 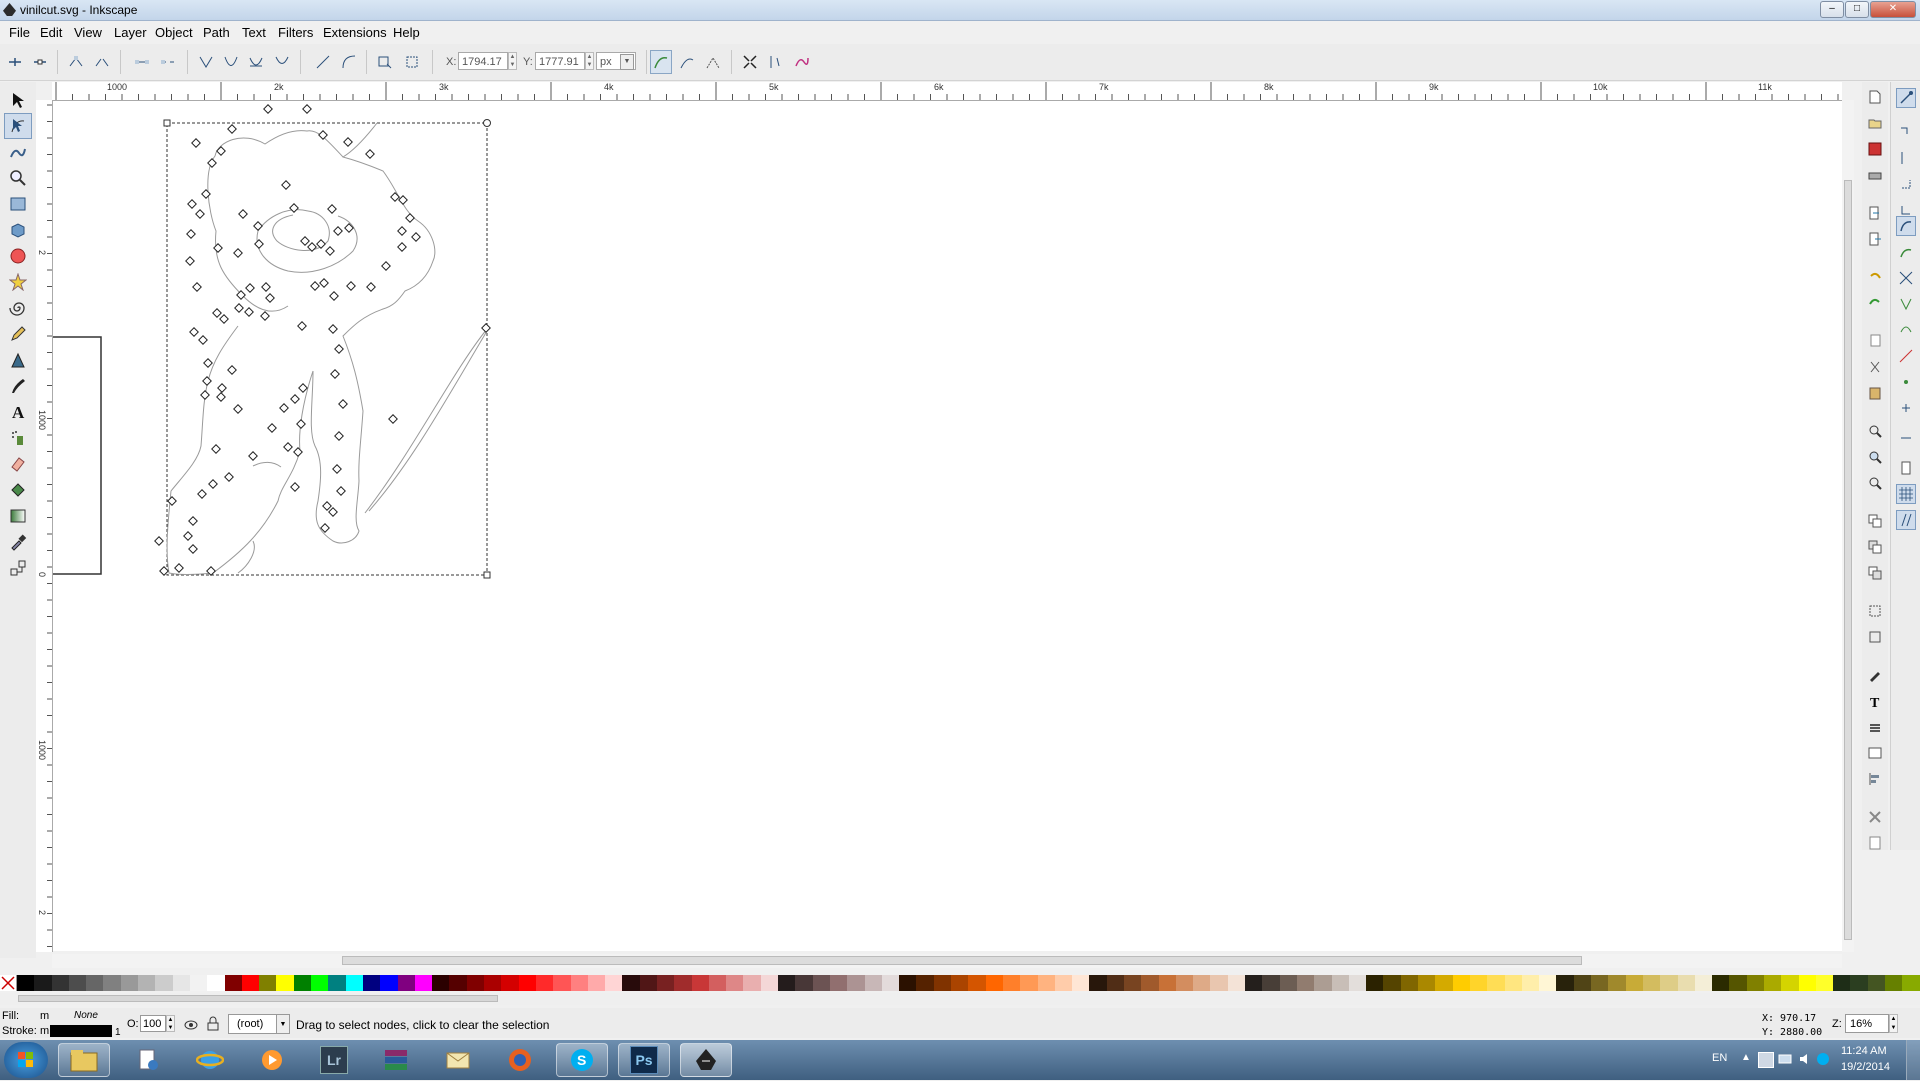 What do you see at coordinates (1857, 9) in the screenshot?
I see `maximize-button: □` at bounding box center [1857, 9].